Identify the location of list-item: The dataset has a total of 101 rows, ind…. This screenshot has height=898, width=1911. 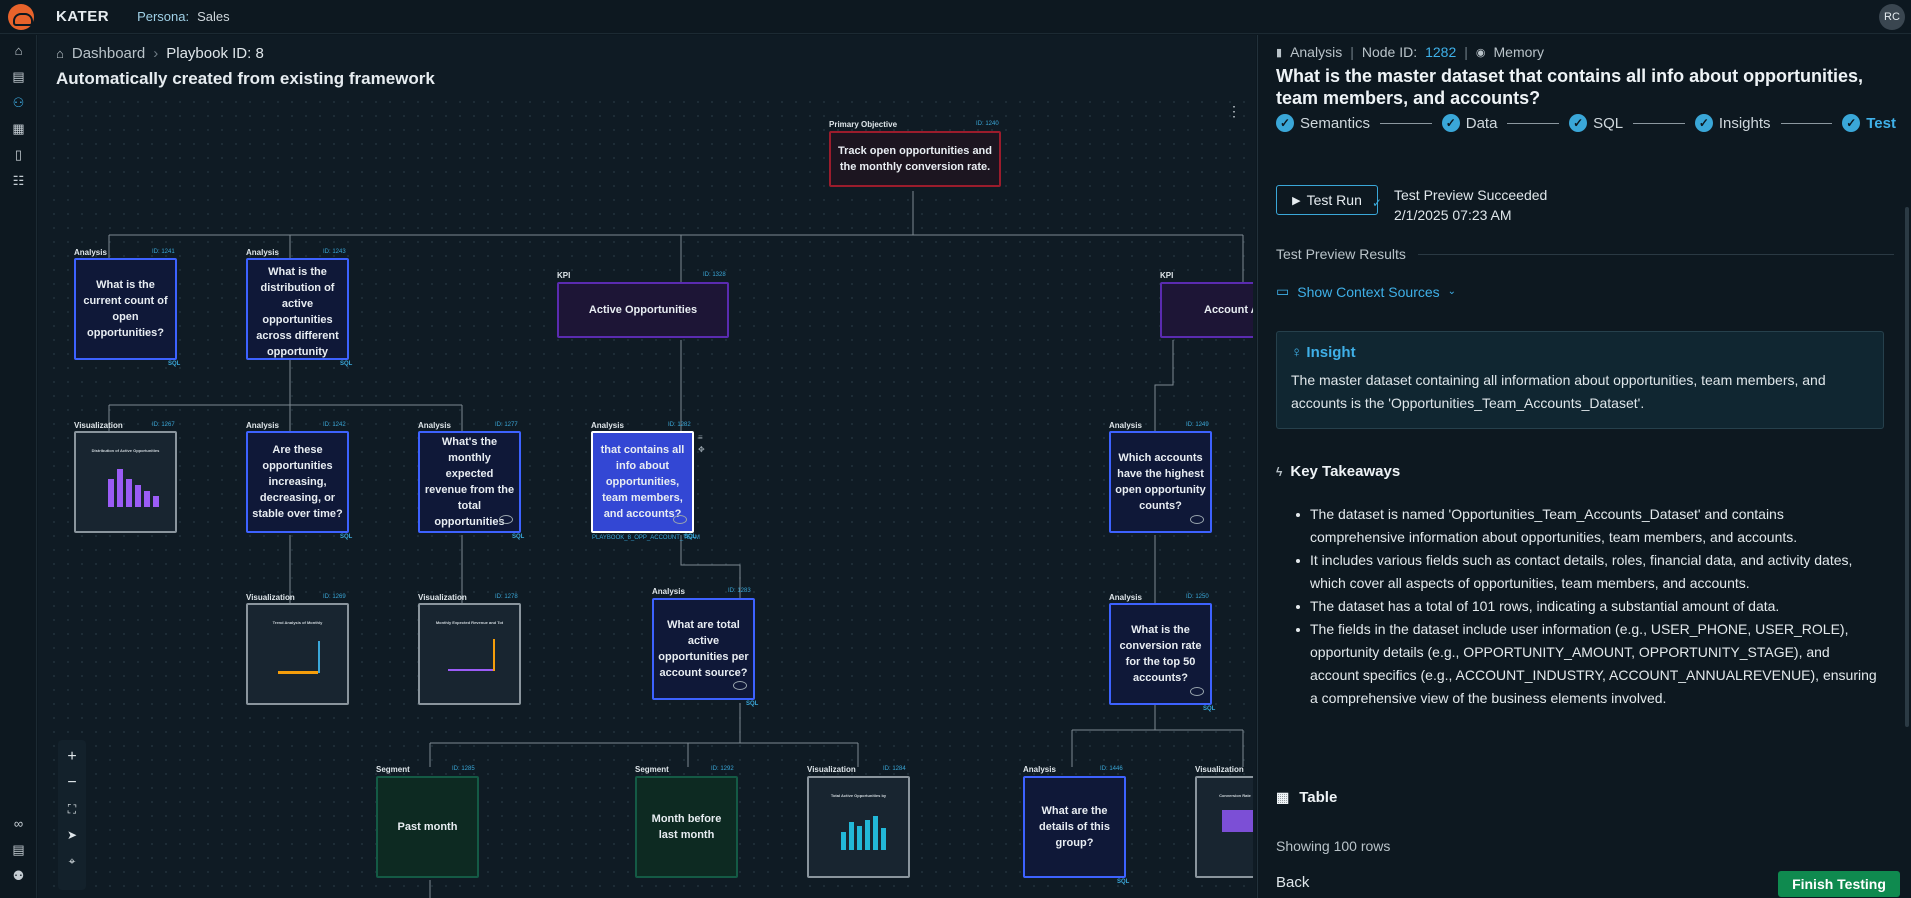
(1588, 606).